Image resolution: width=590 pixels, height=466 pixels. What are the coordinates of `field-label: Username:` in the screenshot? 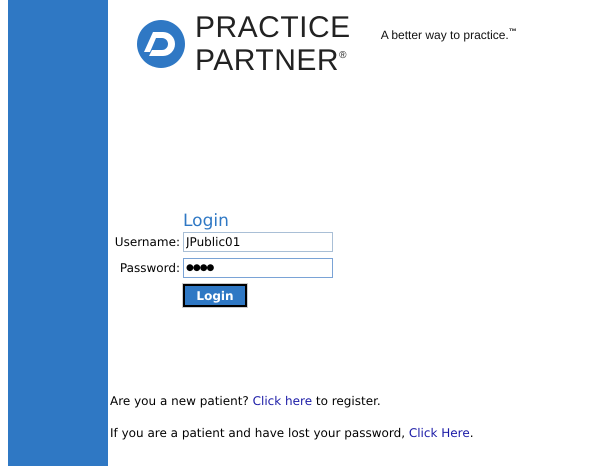 It's located at (147, 242).